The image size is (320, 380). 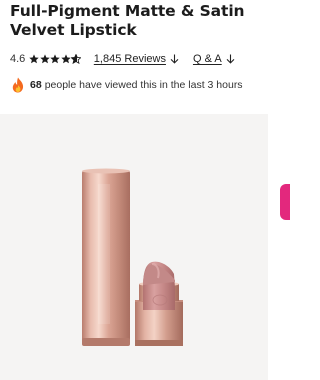 I want to click on star-half-icon, so click(x=76, y=59).